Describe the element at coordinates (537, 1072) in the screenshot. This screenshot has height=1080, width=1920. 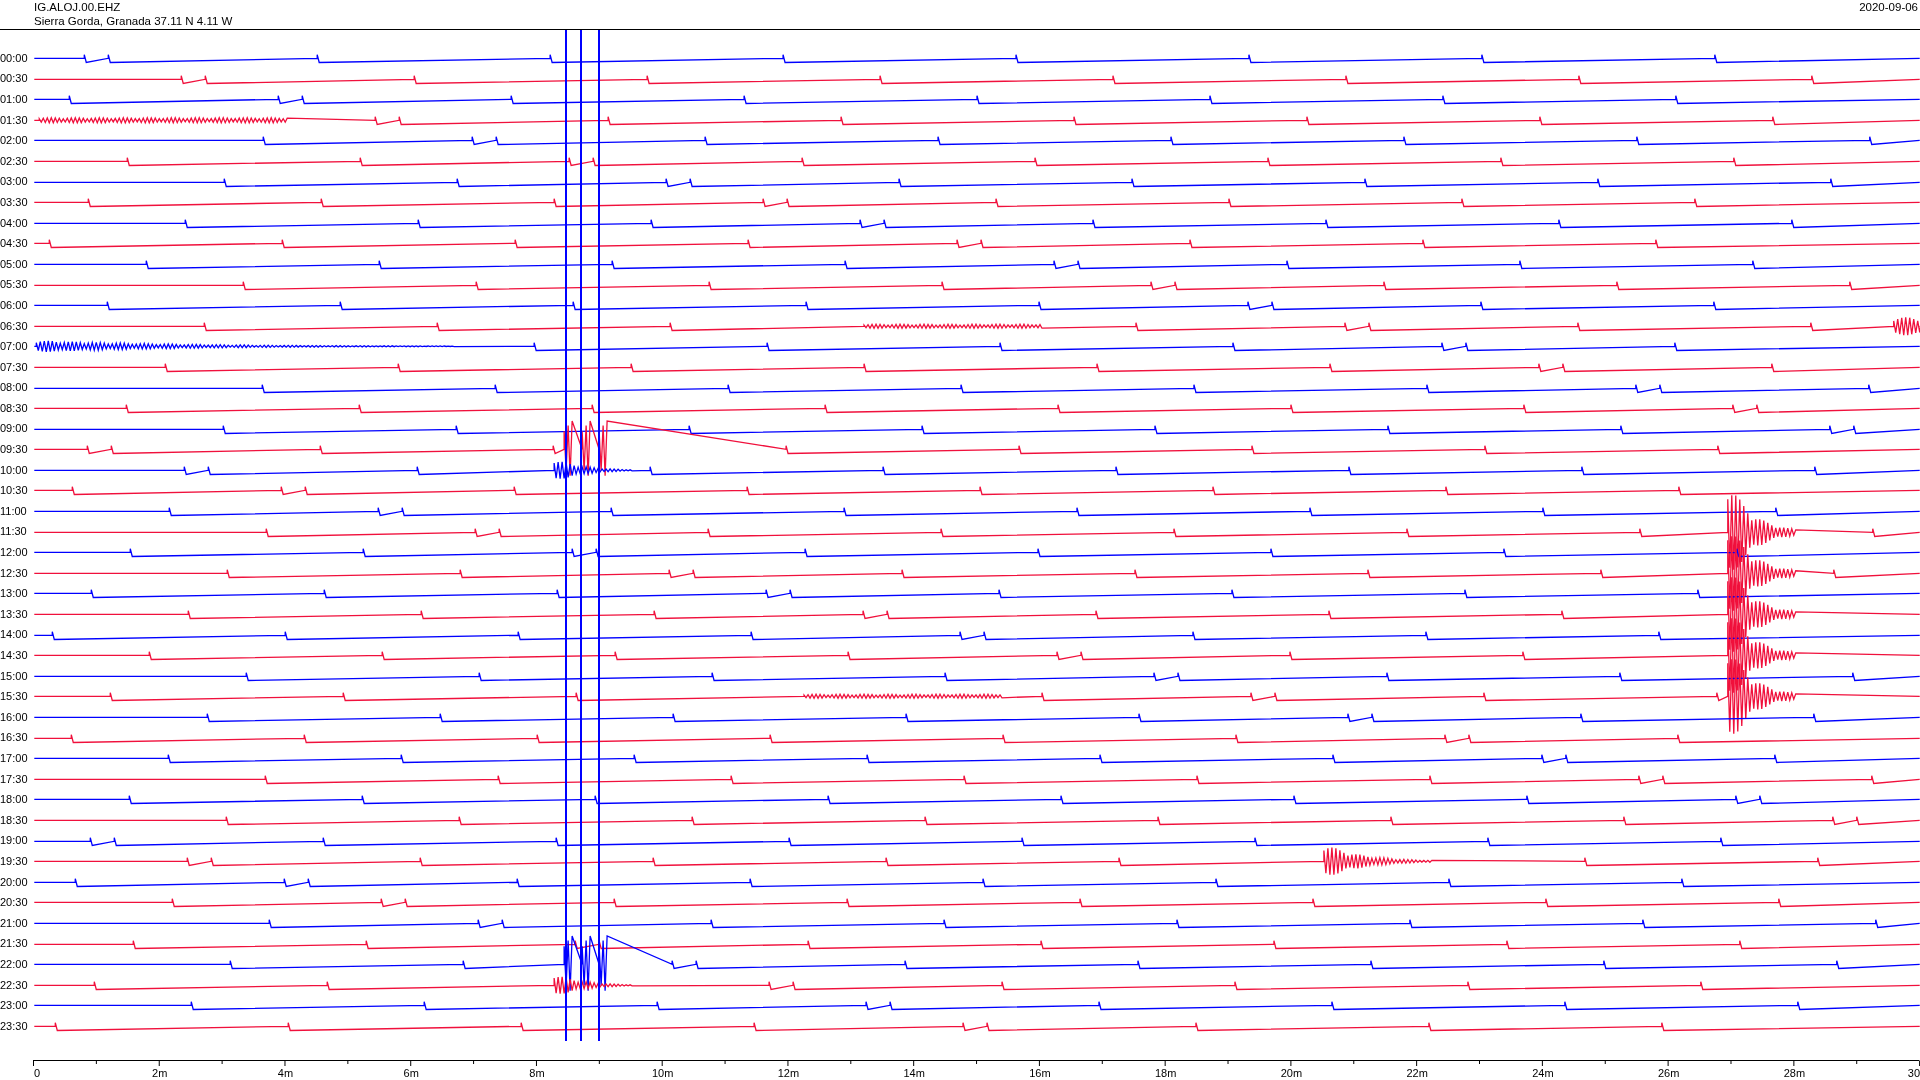
I see `axis-label: 8m` at that location.